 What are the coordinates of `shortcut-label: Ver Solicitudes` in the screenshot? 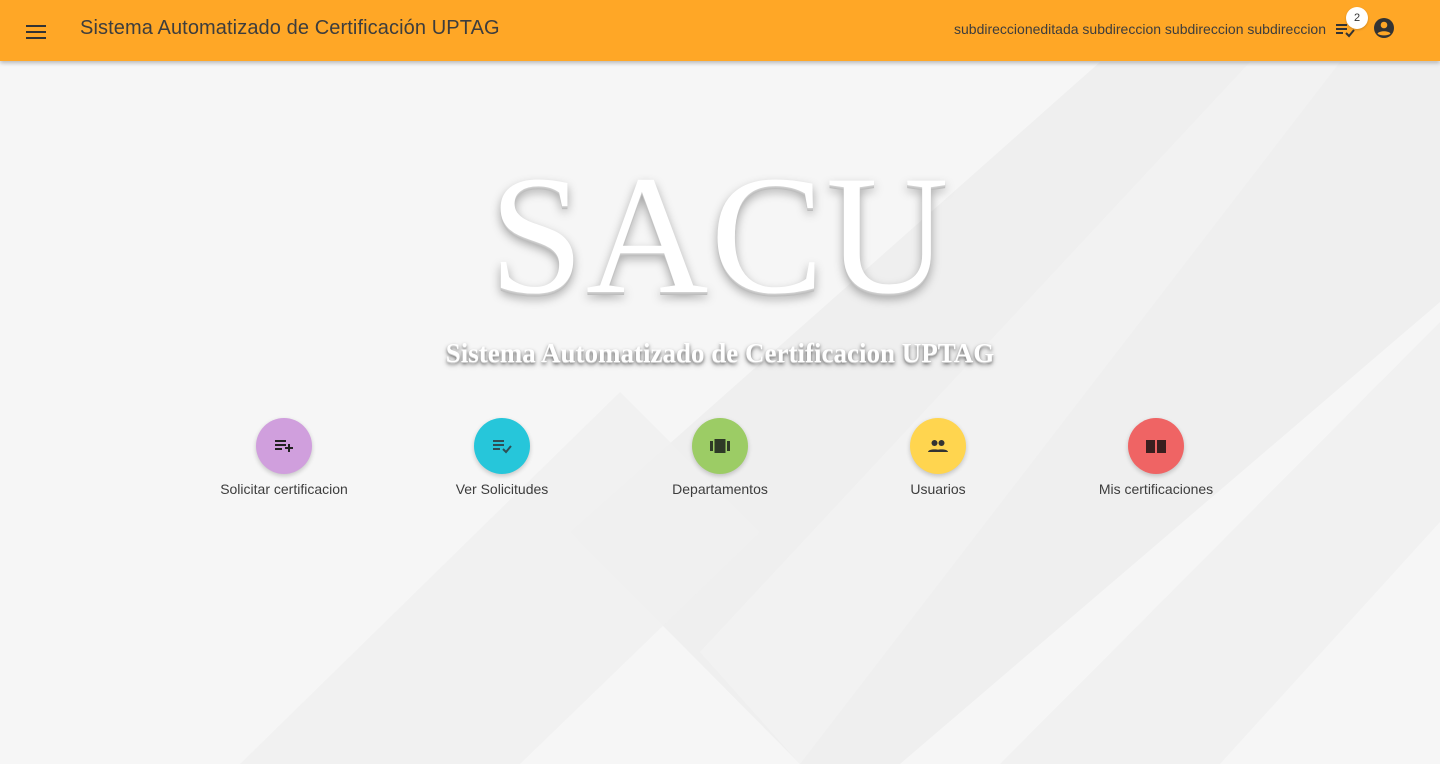 It's located at (502, 489).